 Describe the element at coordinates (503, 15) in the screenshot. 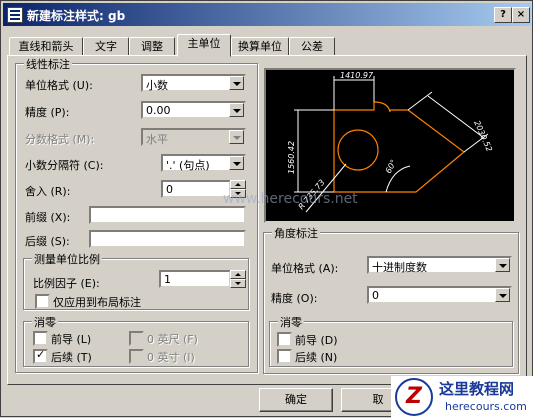

I see `help-button: ?` at that location.